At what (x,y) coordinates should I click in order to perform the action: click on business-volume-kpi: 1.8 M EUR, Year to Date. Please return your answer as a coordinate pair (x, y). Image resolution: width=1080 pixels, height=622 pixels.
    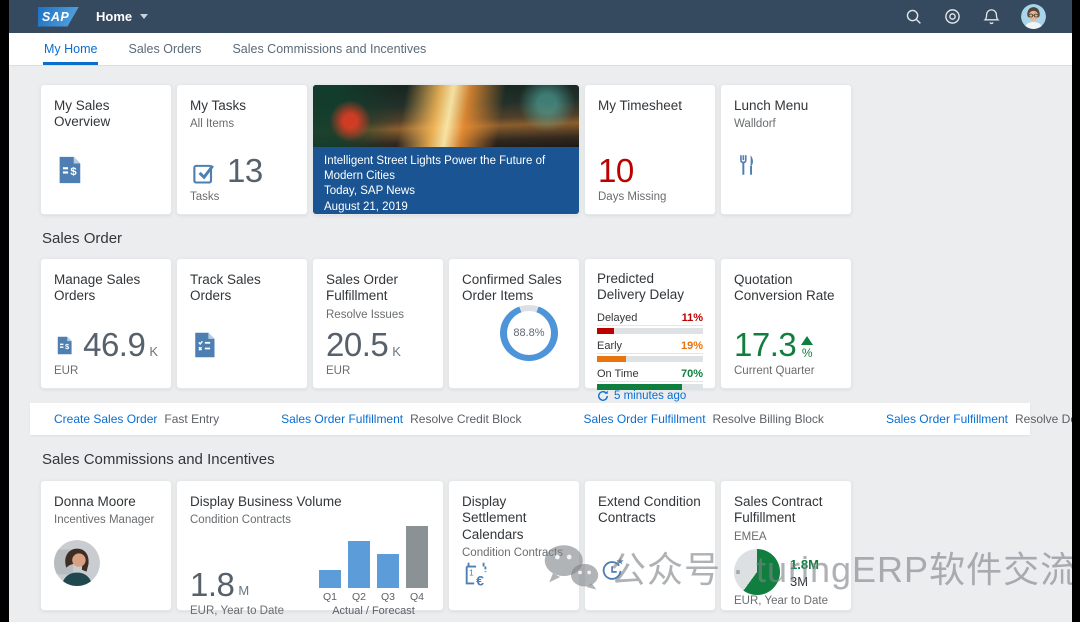
    Looking at the image, I should click on (237, 591).